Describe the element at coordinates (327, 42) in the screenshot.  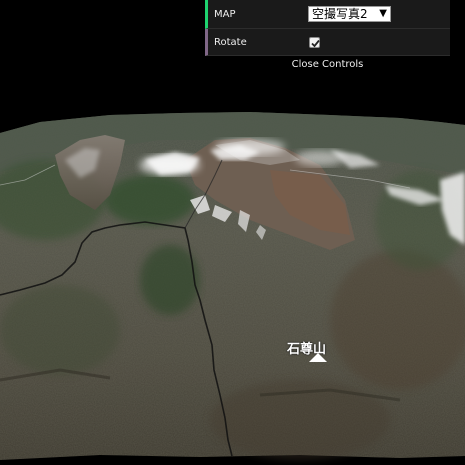
I see `rotate-control-row: Rotate` at that location.